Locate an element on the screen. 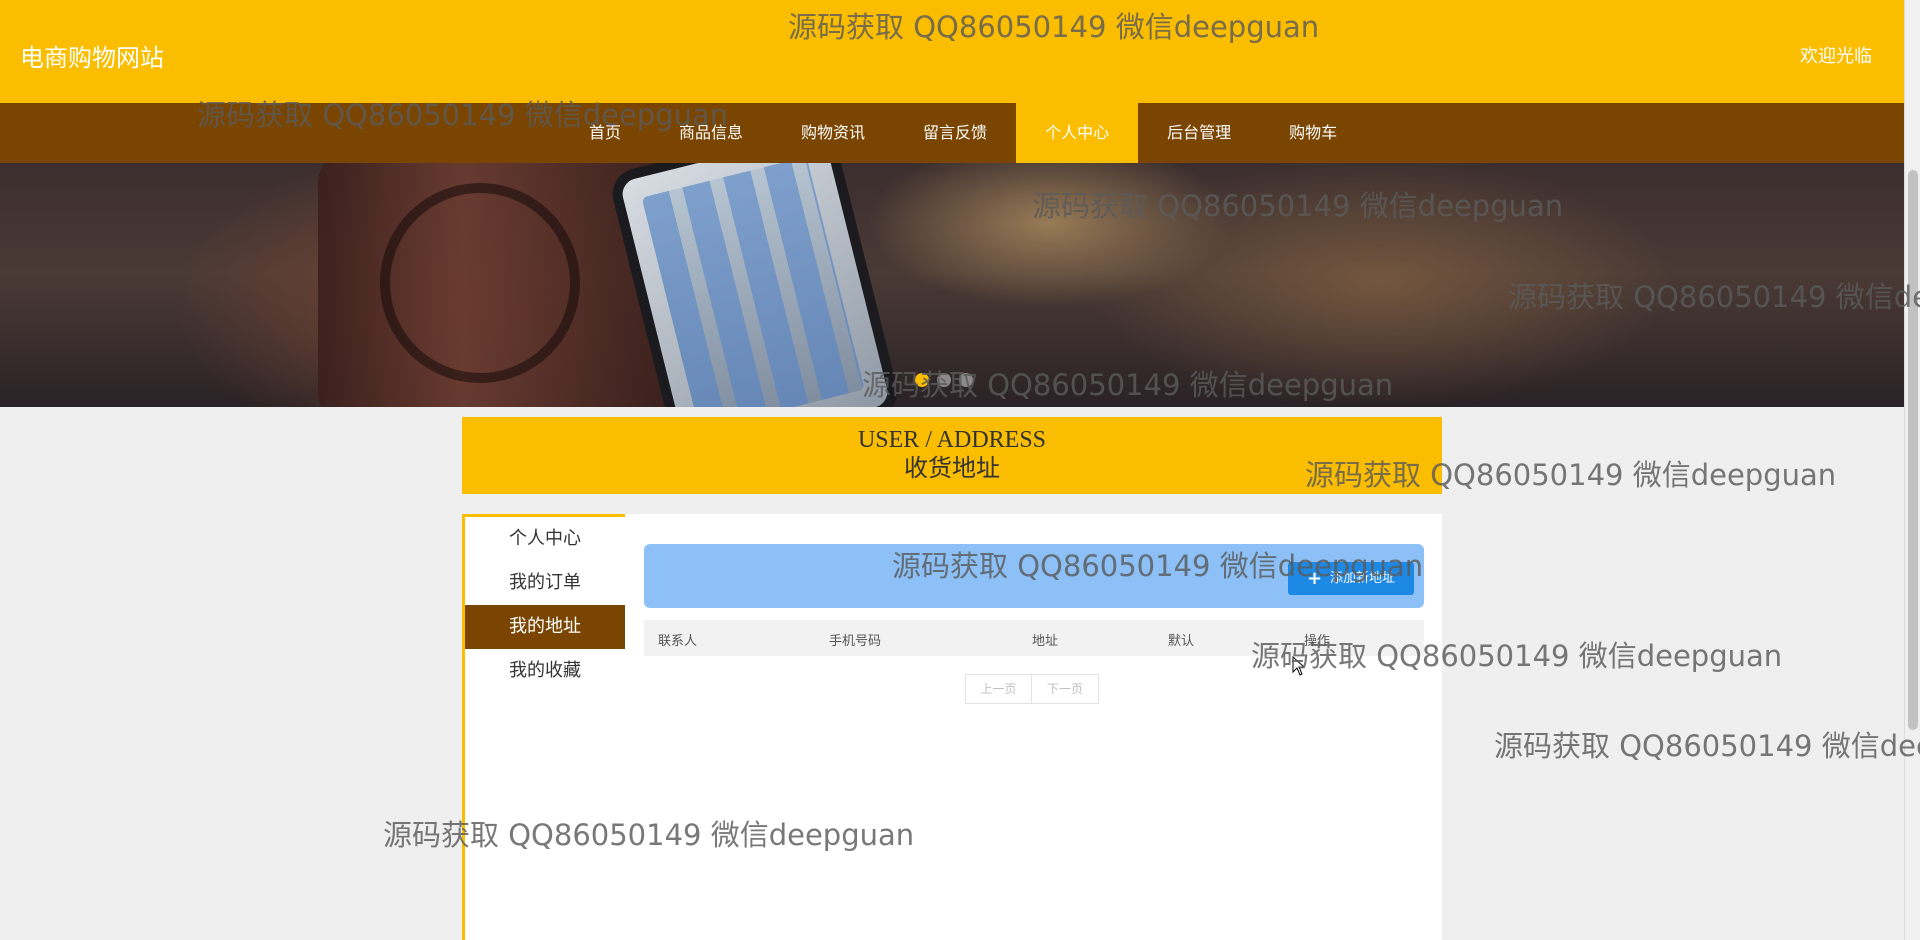 The image size is (1920, 940). side-menu-item-user-center: 个人中心 is located at coordinates (545, 539).